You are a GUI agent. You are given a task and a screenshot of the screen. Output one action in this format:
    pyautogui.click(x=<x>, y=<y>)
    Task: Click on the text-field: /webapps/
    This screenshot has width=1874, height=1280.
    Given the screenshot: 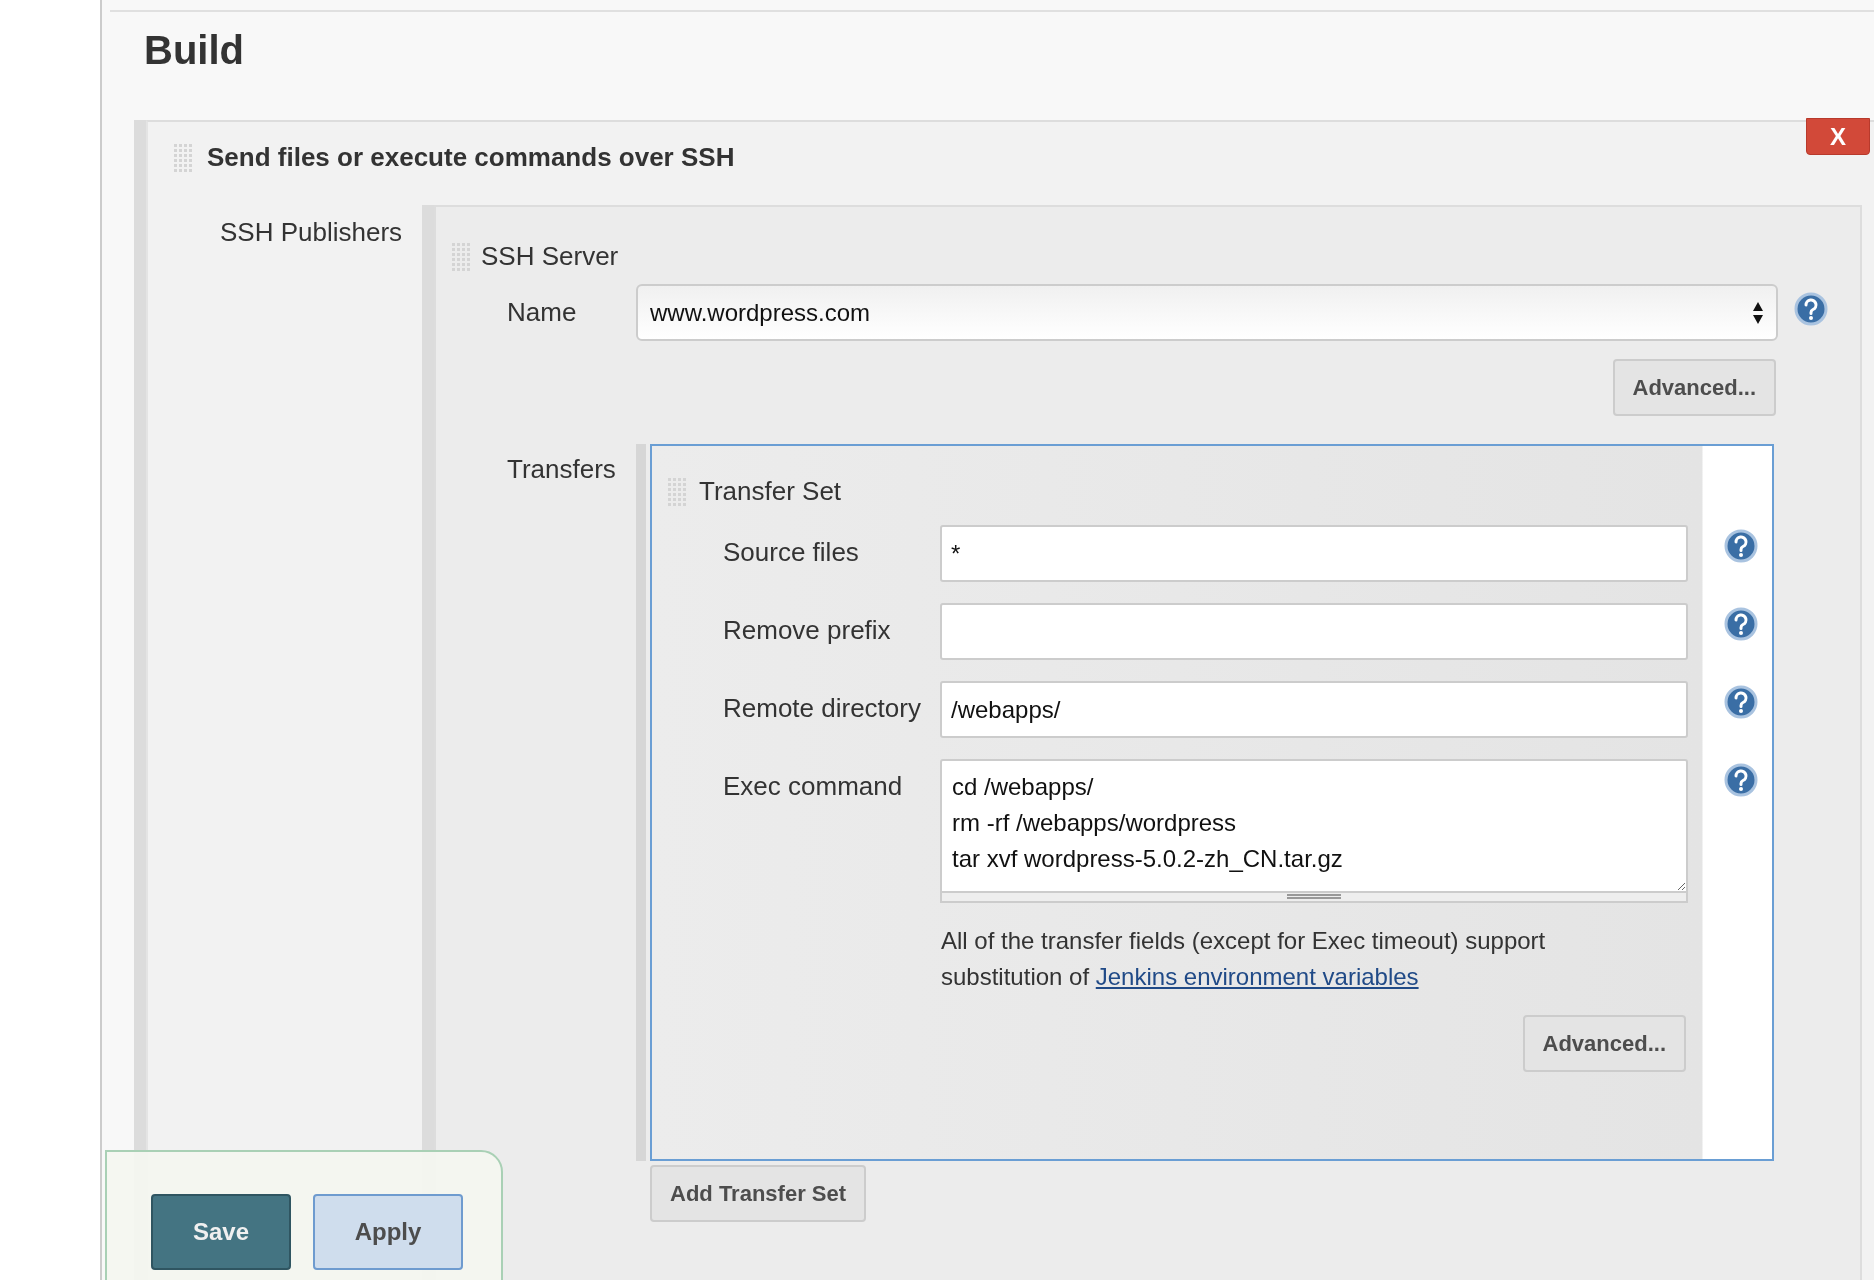 What is the action you would take?
    pyautogui.click(x=1314, y=709)
    